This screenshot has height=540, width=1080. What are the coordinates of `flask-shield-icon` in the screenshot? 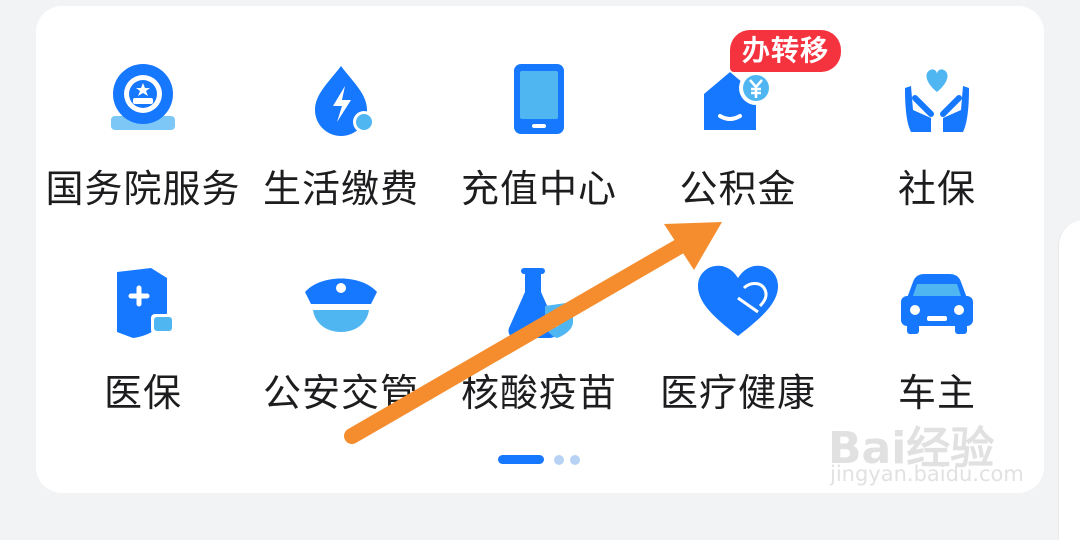 It's located at (539, 302).